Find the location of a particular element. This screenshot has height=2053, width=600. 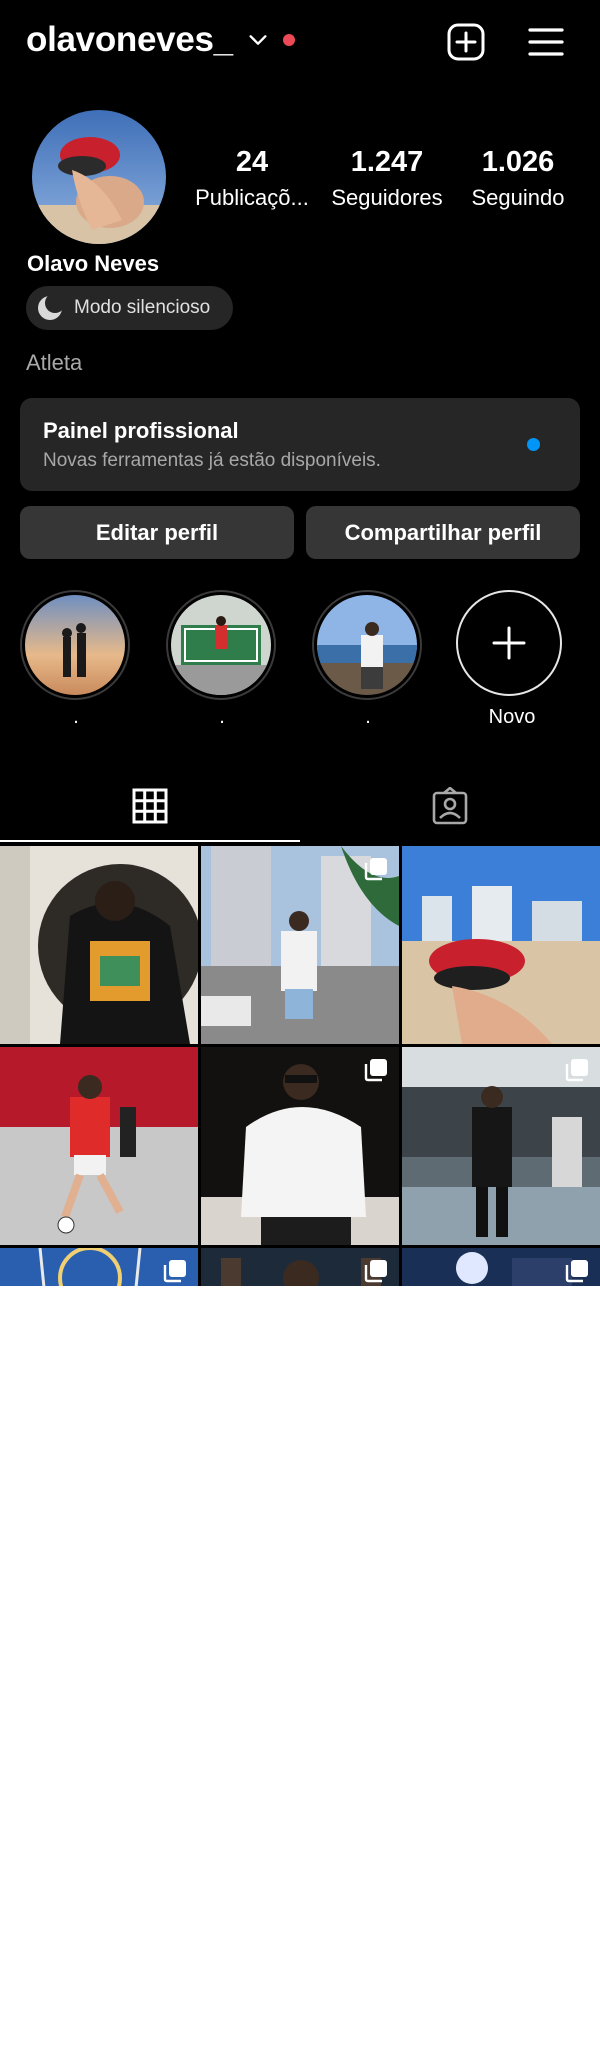

posts-count: 24 is located at coordinates (252, 162).